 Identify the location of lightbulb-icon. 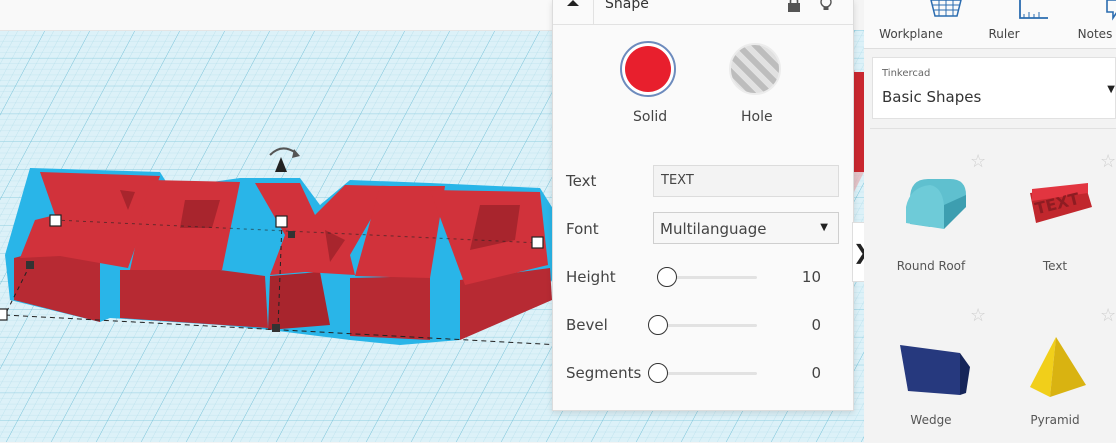
(826, 6).